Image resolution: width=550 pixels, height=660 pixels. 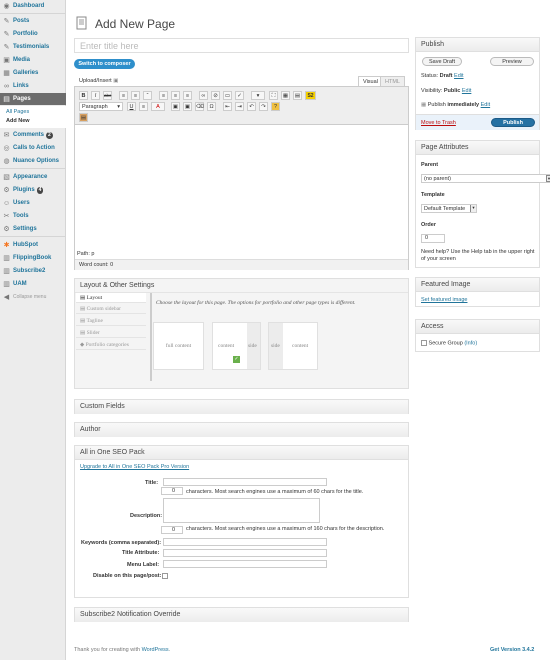 I want to click on tab-html: HTML, so click(x=392, y=81).